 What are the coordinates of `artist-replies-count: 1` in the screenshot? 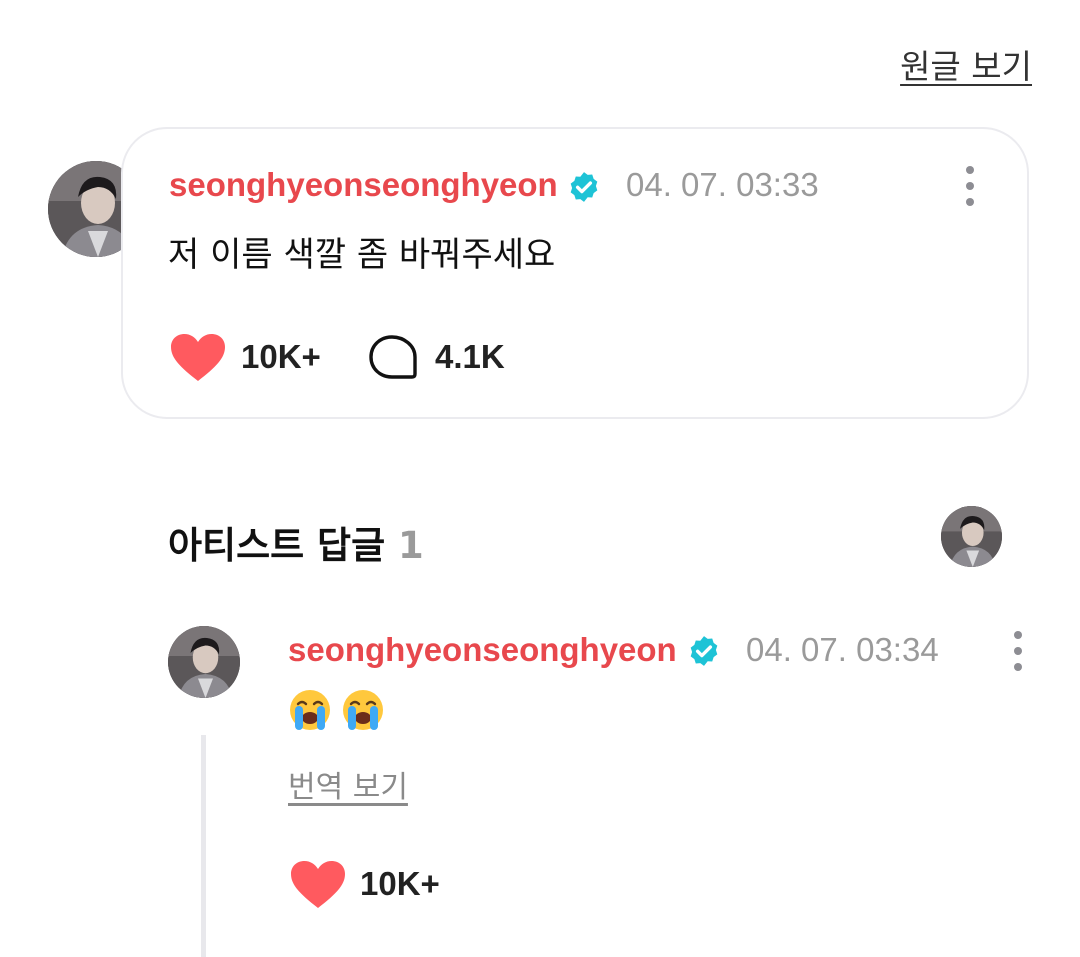 It's located at (411, 545).